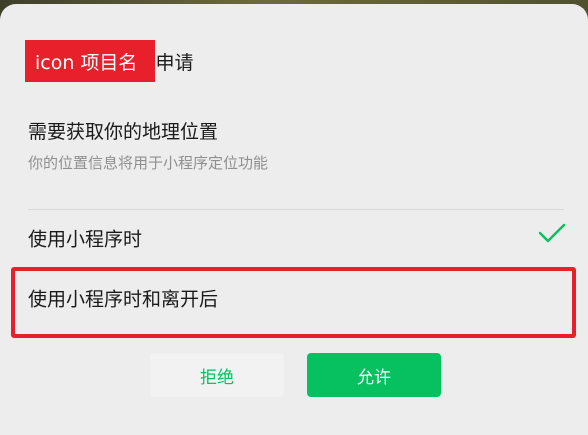  Describe the element at coordinates (174, 62) in the screenshot. I see `apply-label: 申请` at that location.